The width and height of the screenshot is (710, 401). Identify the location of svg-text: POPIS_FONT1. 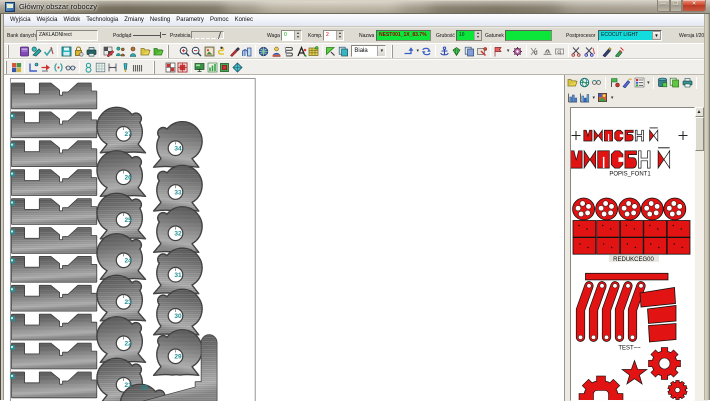
(630, 175).